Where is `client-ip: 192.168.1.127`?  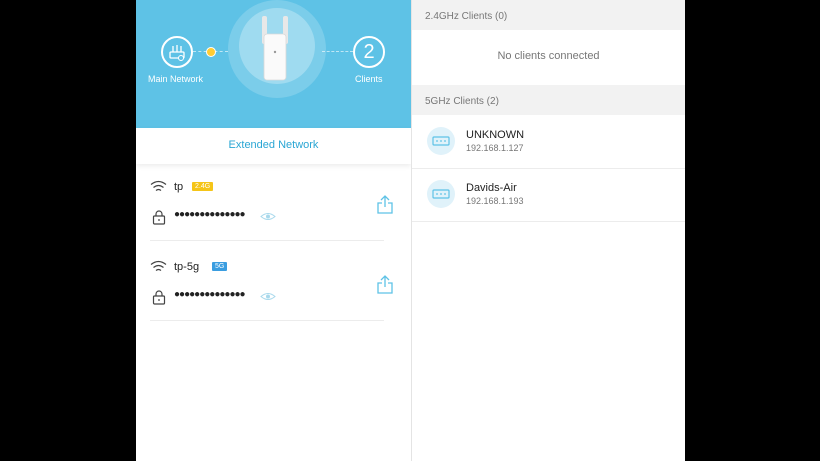
client-ip: 192.168.1.127 is located at coordinates (495, 148).